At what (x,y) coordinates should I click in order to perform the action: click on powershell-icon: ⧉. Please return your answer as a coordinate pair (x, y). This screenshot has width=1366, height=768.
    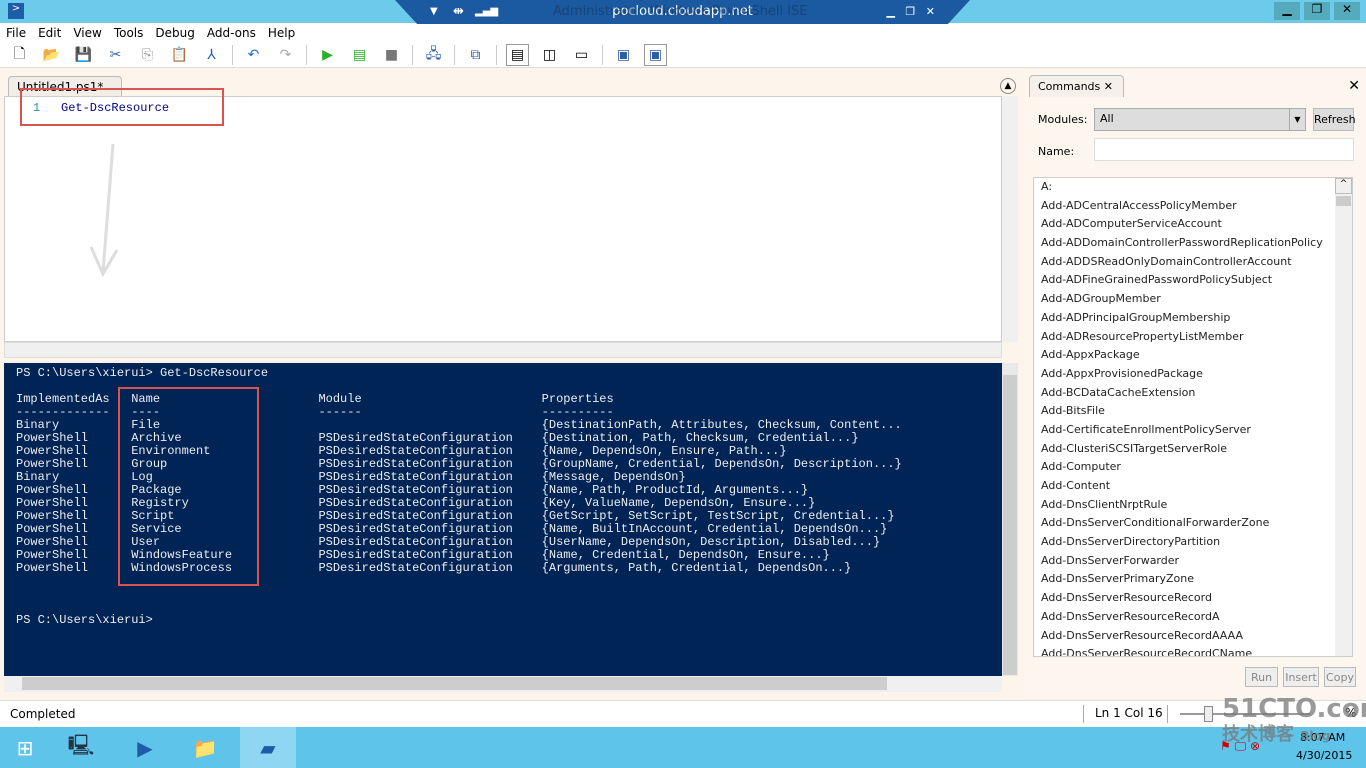
    Looking at the image, I should click on (475, 55).